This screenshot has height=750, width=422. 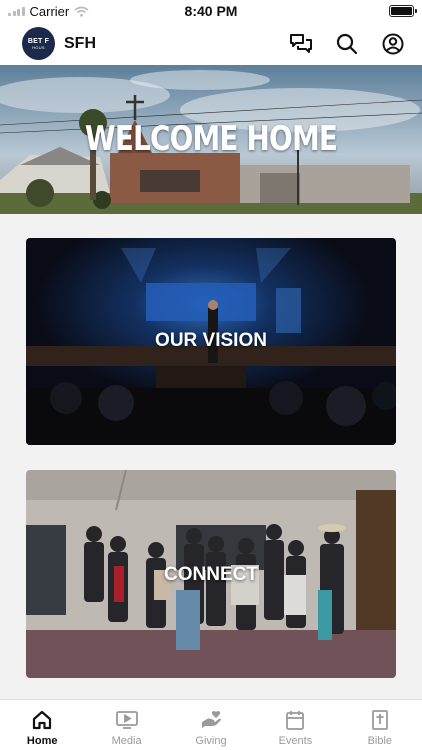 I want to click on profile-icon, so click(x=393, y=43).